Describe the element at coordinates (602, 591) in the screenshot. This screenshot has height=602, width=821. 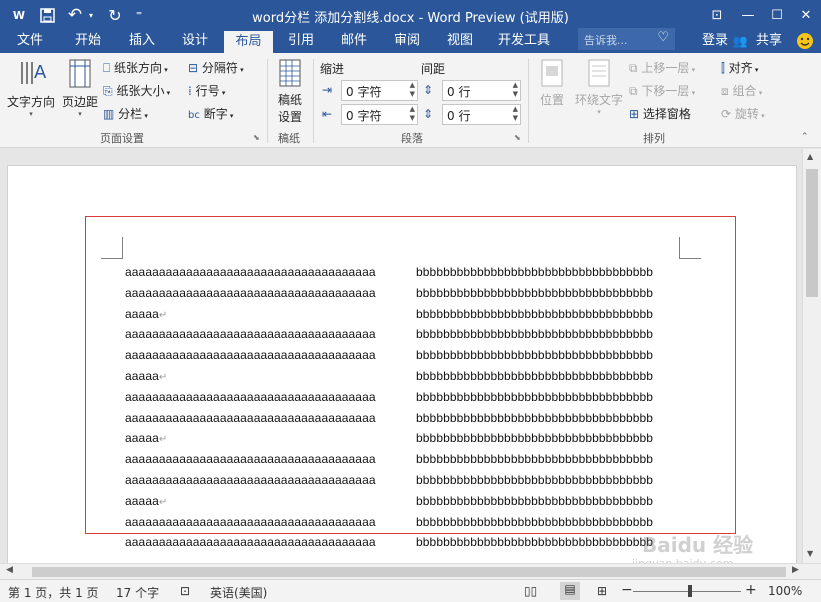
I see `web-layout-icon: ⊞` at that location.